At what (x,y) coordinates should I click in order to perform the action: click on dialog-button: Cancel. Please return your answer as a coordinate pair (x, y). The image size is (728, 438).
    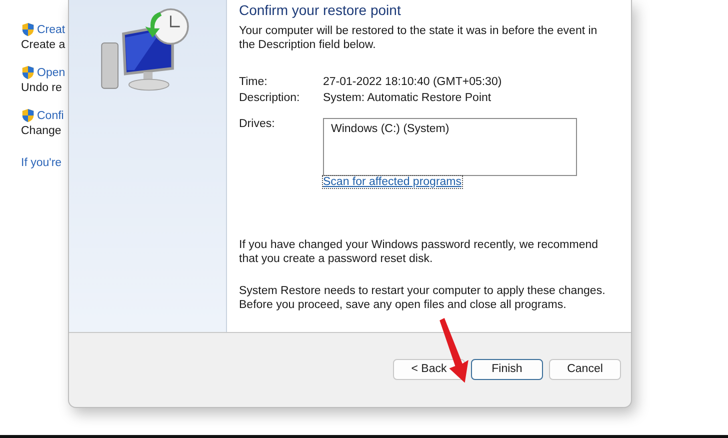
    Looking at the image, I should click on (585, 369).